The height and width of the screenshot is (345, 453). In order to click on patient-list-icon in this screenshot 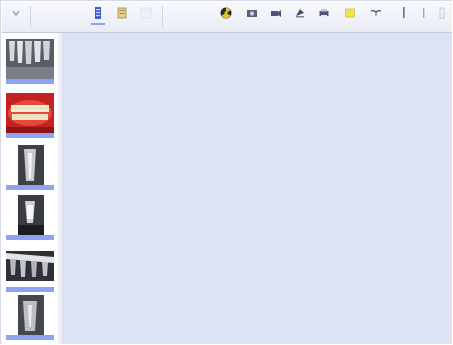, I will do `click(98, 13)`.